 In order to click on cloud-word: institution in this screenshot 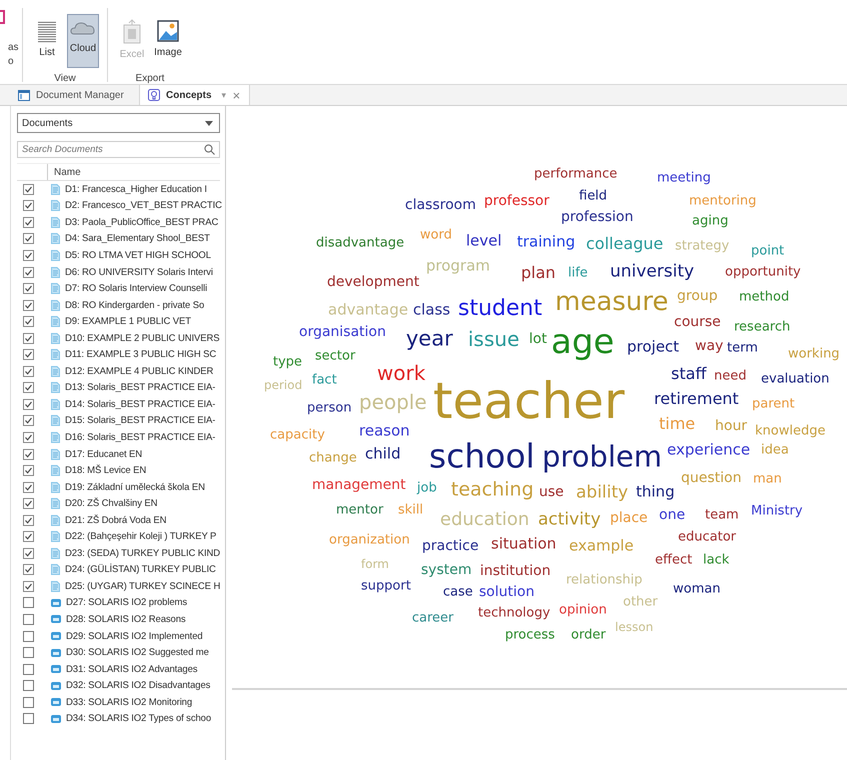, I will do `click(515, 571)`.